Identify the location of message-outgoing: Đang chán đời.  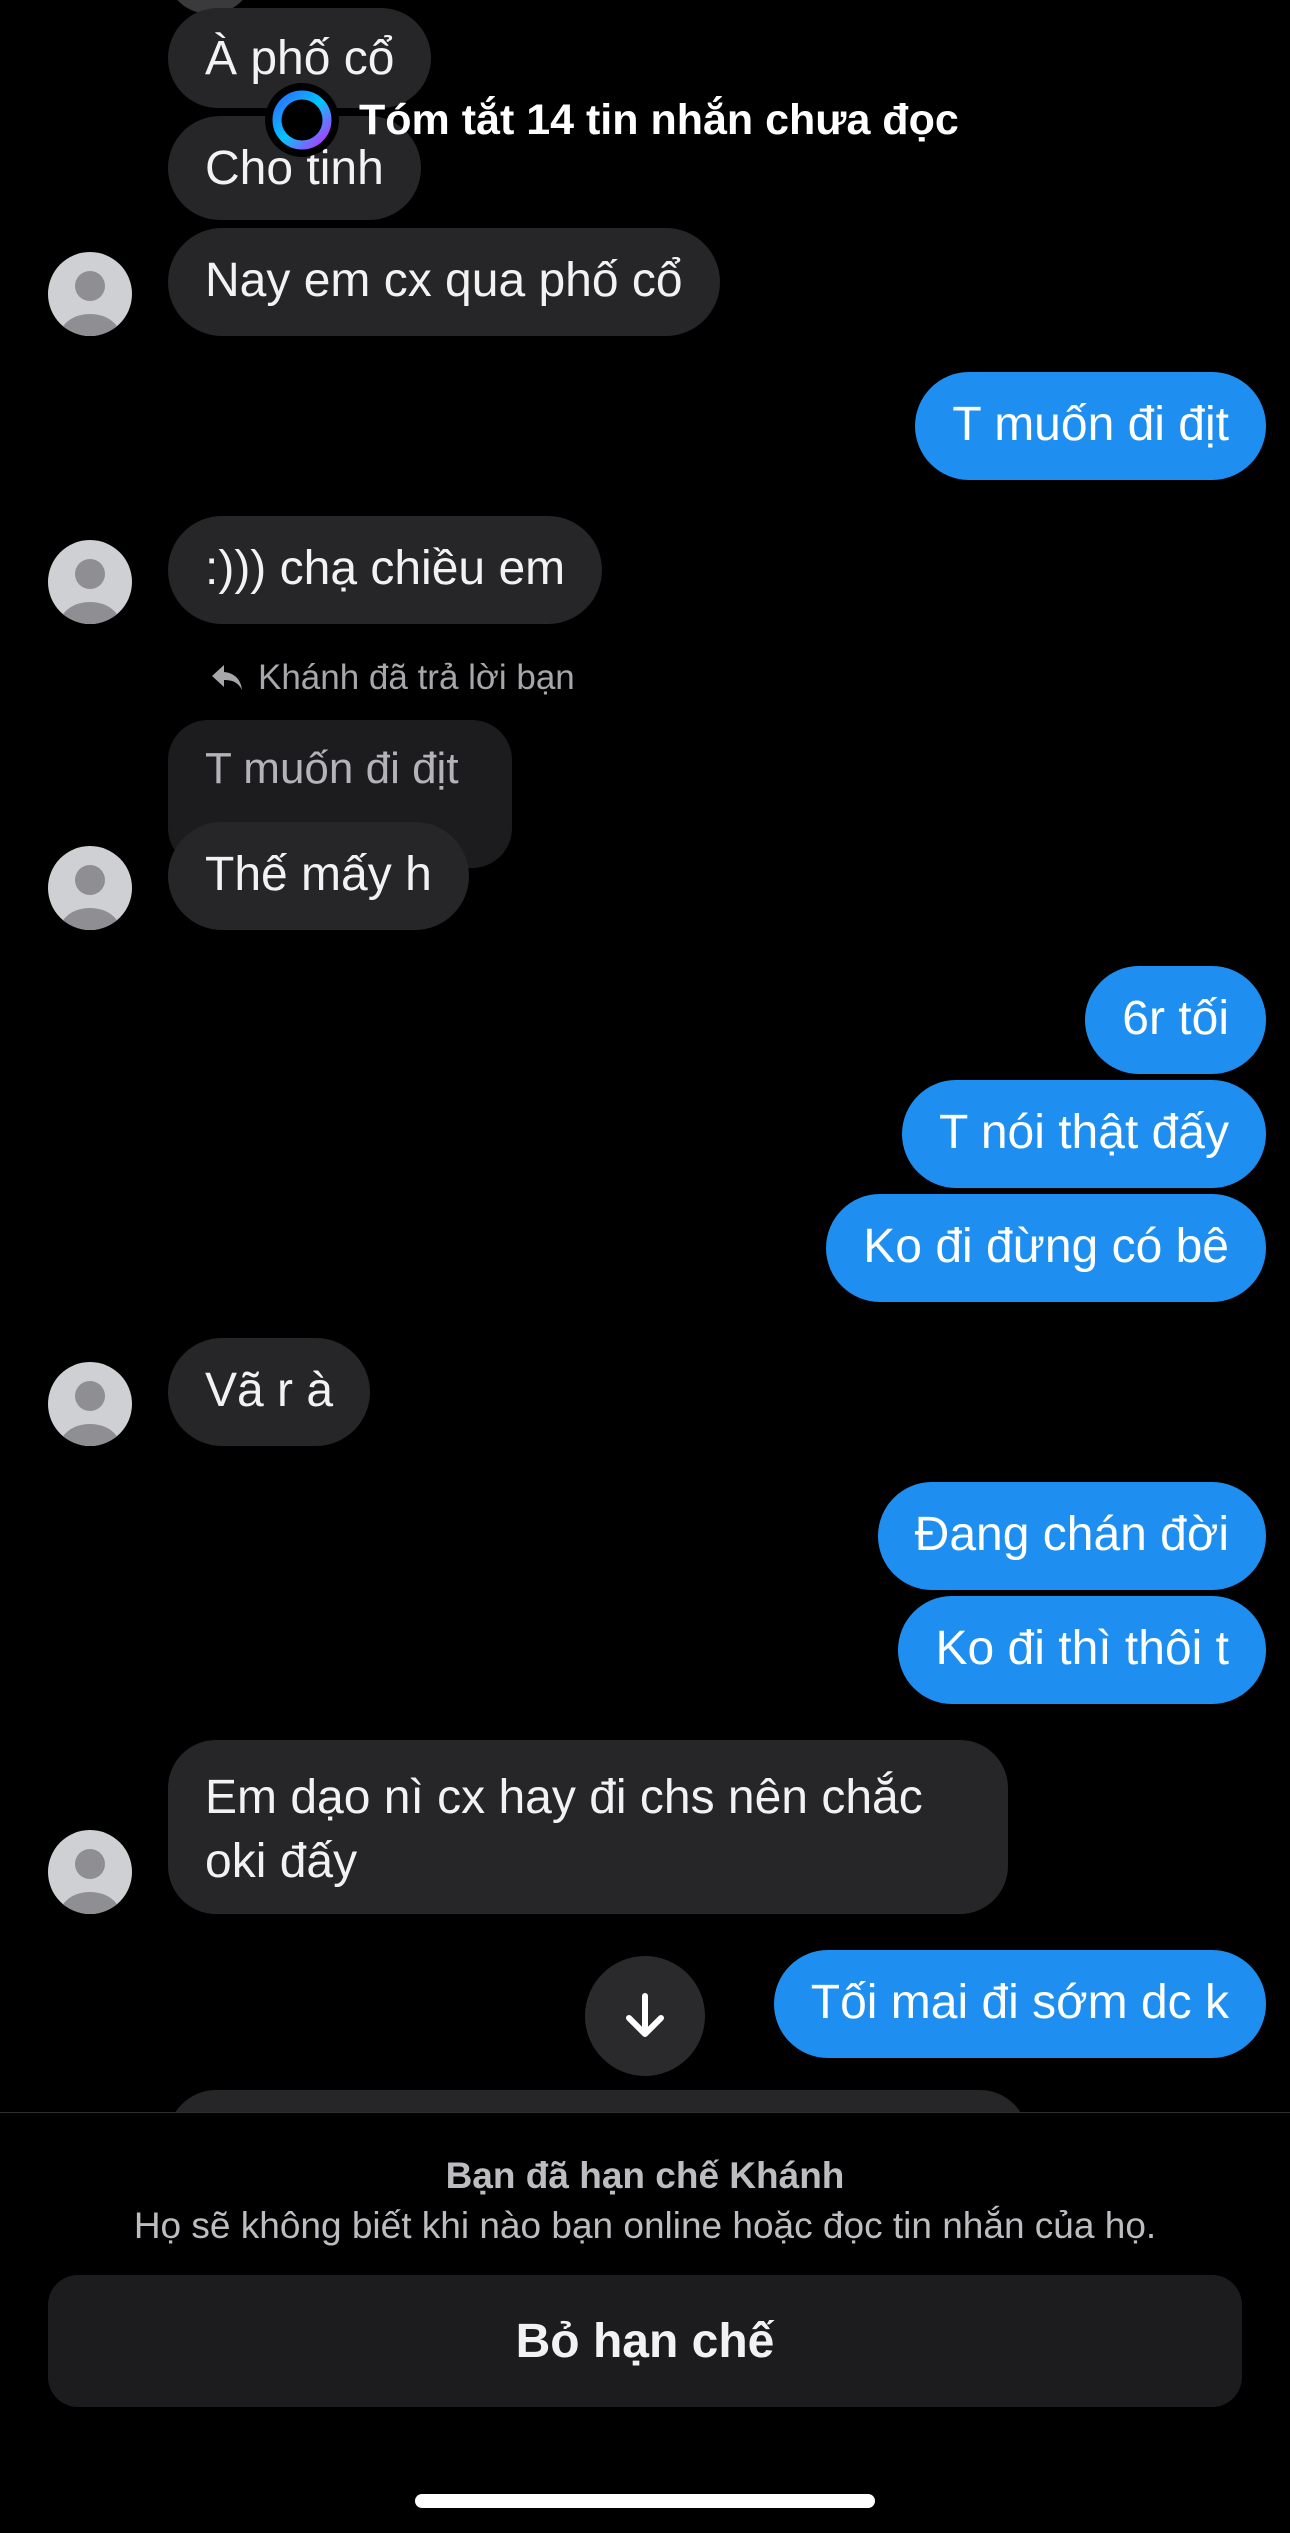
(1071, 1536).